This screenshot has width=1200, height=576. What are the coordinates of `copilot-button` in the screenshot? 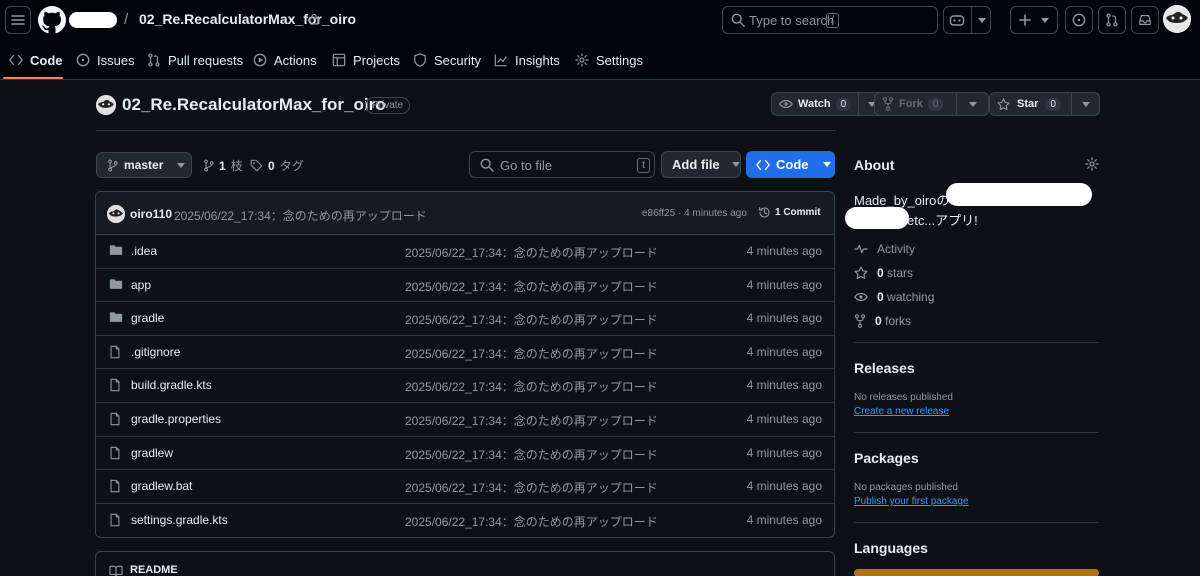 It's located at (967, 20).